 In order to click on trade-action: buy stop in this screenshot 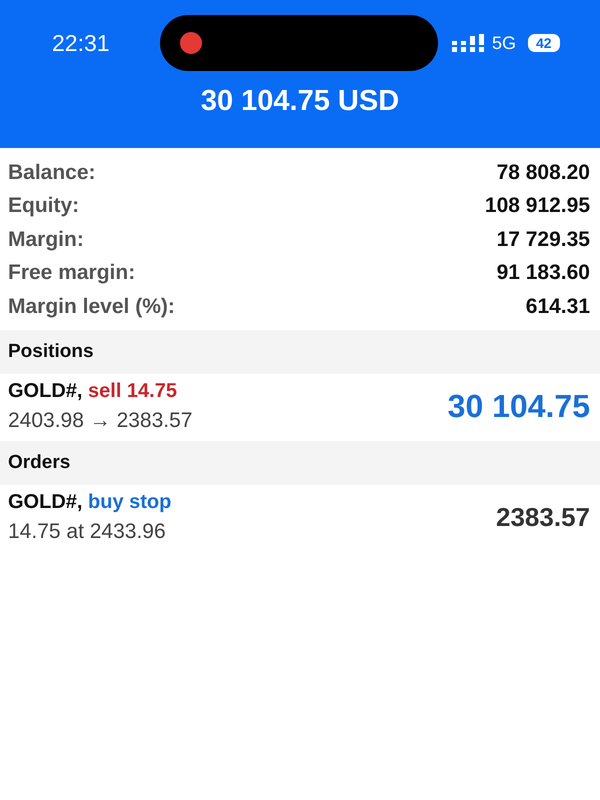, I will do `click(130, 501)`.